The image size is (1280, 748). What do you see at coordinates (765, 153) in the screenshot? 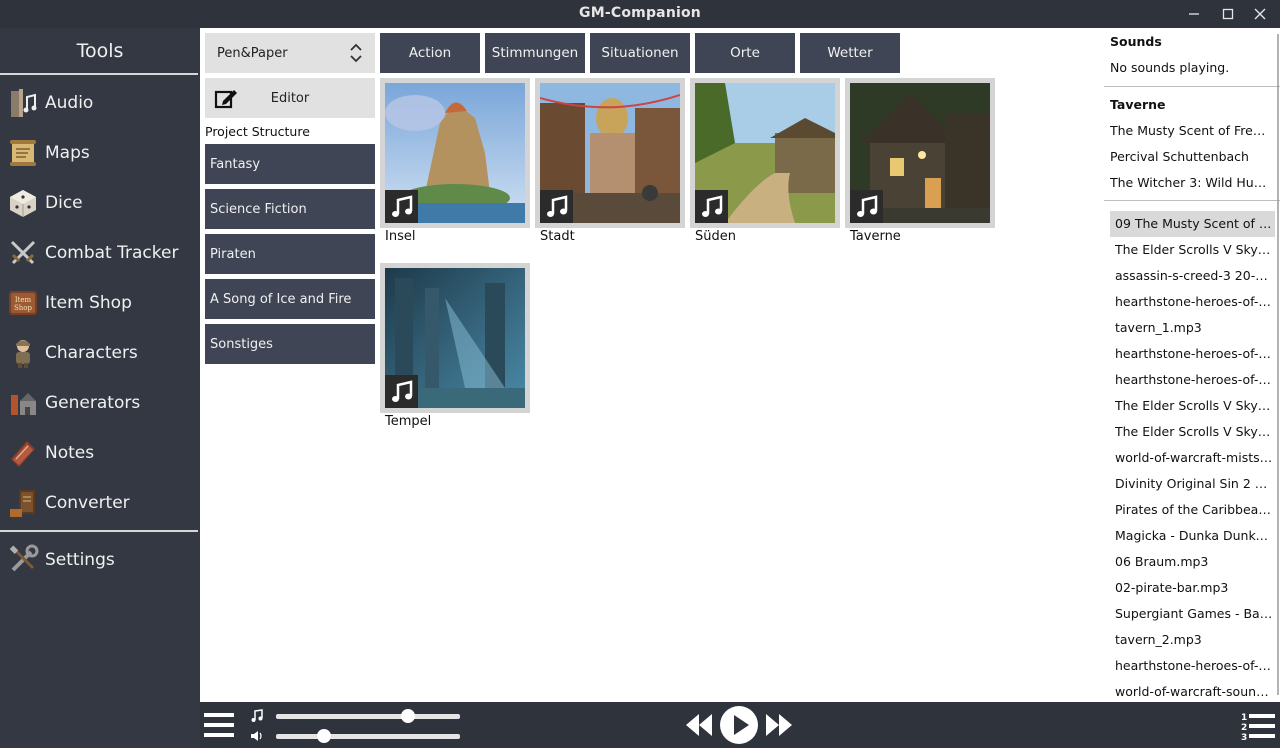
I see `scene-tile-sueden` at bounding box center [765, 153].